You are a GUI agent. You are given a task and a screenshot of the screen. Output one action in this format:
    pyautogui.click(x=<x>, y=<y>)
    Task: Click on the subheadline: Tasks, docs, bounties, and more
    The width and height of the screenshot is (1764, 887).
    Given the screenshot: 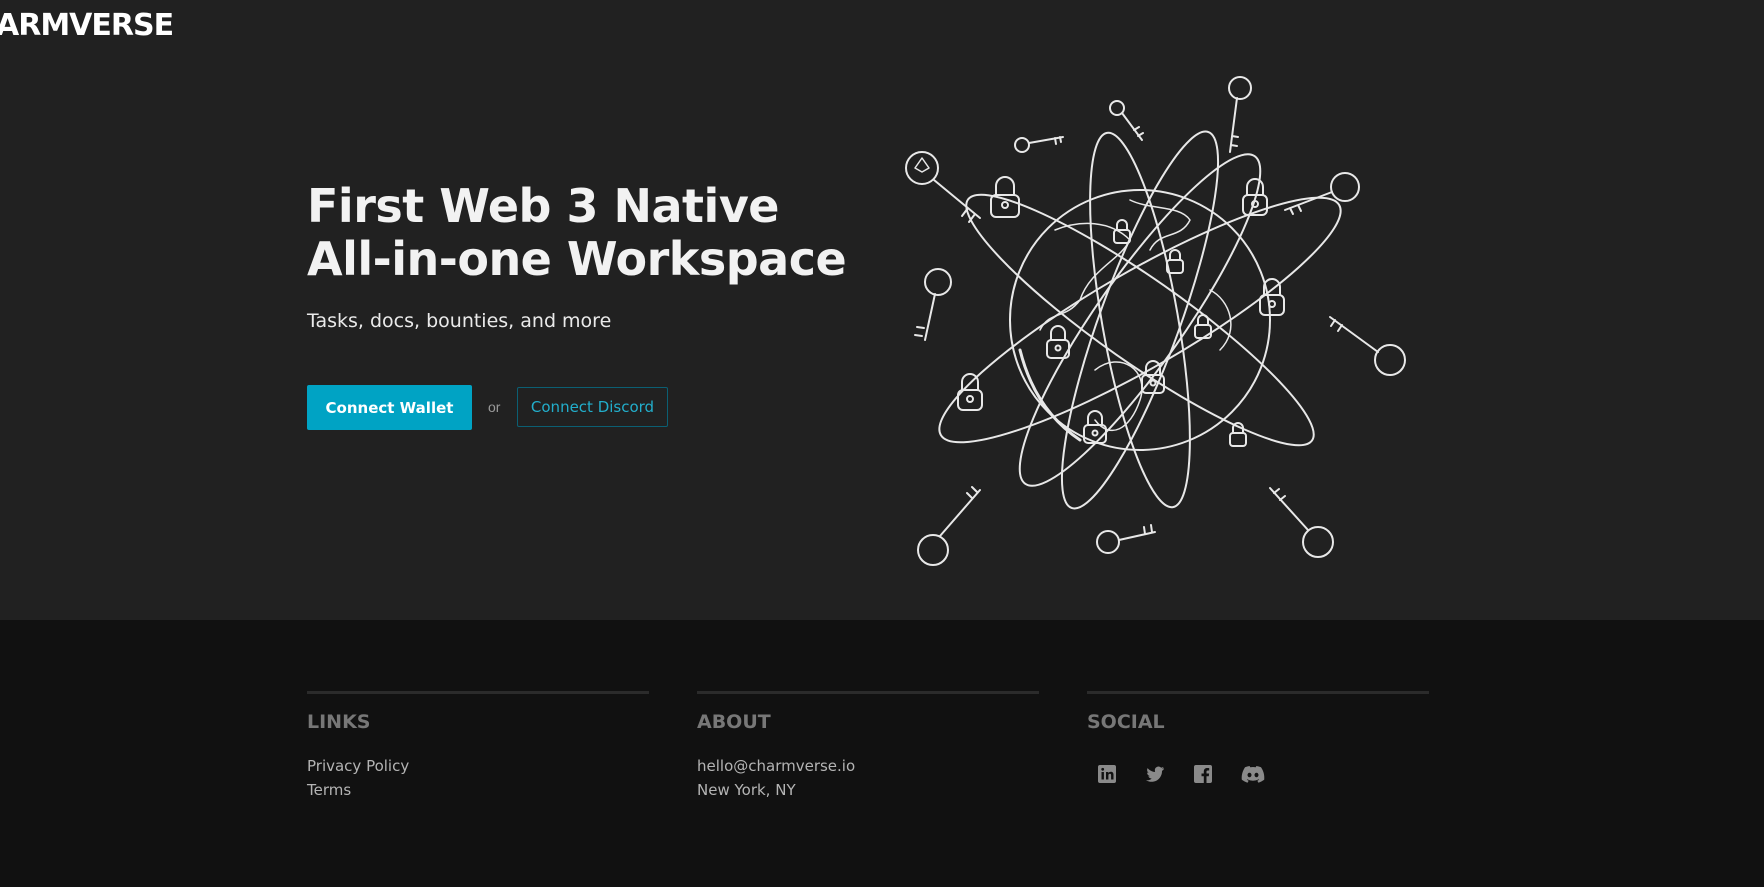 What is the action you would take?
    pyautogui.click(x=459, y=321)
    